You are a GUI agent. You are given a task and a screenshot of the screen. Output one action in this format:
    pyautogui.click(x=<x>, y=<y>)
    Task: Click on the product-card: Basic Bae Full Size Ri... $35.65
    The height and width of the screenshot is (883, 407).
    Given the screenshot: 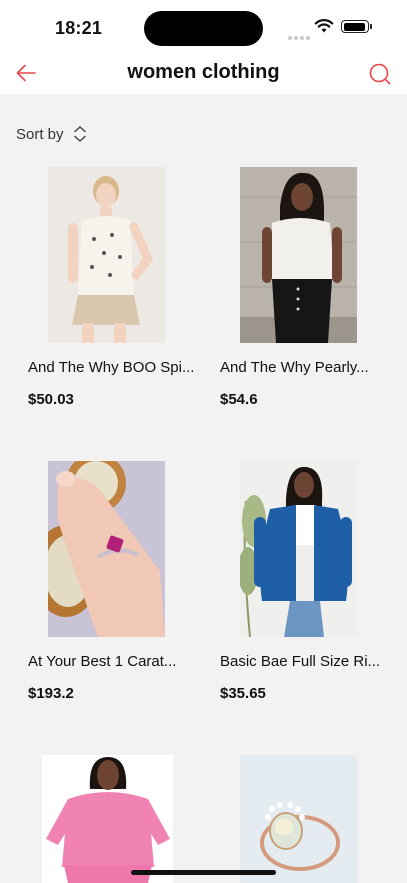 What is the action you would take?
    pyautogui.click(x=308, y=583)
    